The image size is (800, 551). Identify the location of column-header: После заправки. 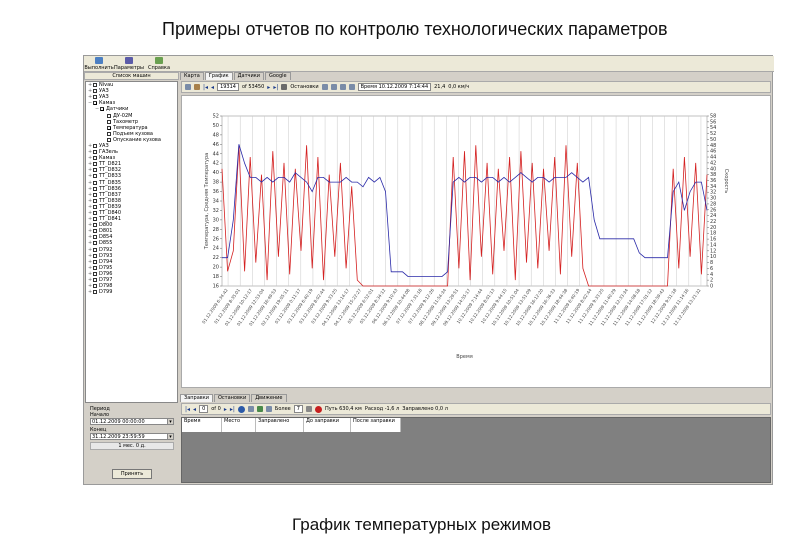
(376, 425).